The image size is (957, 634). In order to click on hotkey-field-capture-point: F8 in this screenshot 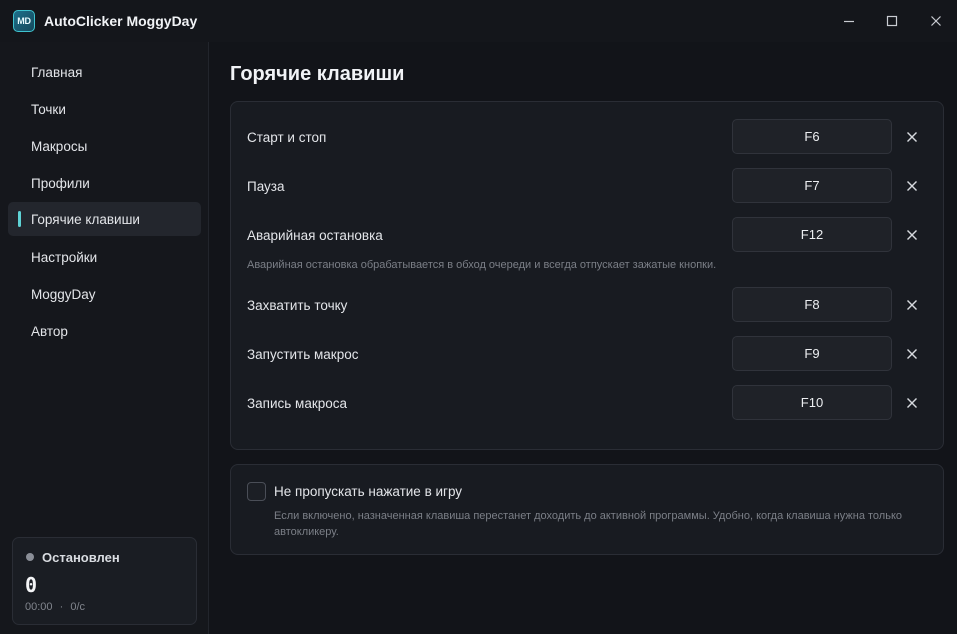, I will do `click(812, 304)`.